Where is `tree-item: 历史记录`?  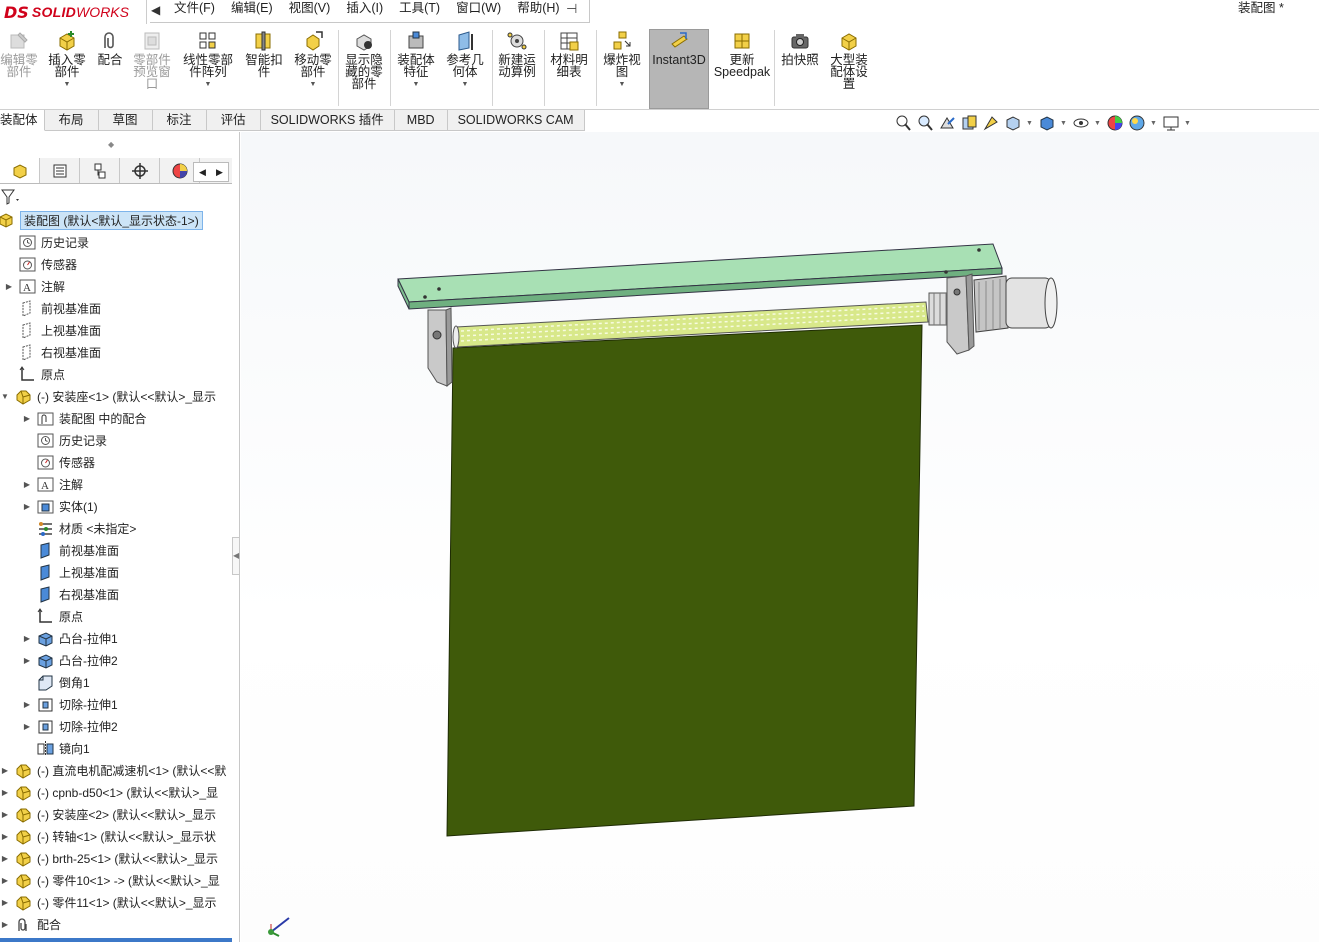 tree-item: 历史记录 is located at coordinates (46, 242).